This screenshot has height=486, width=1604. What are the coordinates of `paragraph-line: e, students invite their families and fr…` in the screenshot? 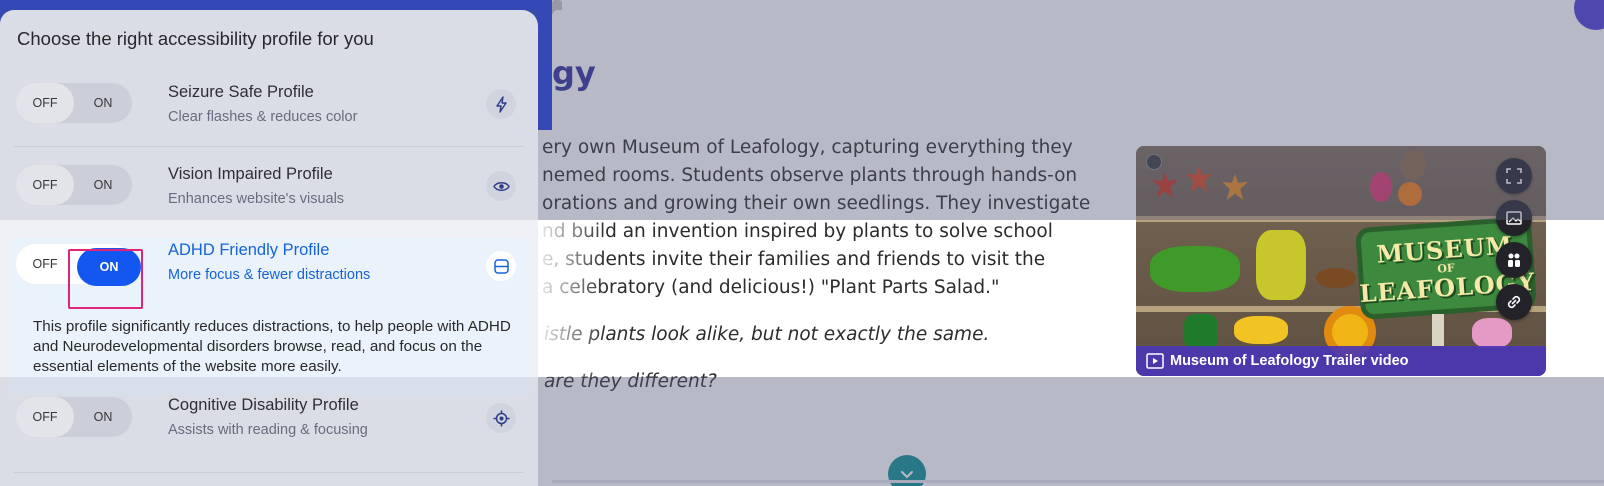 It's located at (794, 259).